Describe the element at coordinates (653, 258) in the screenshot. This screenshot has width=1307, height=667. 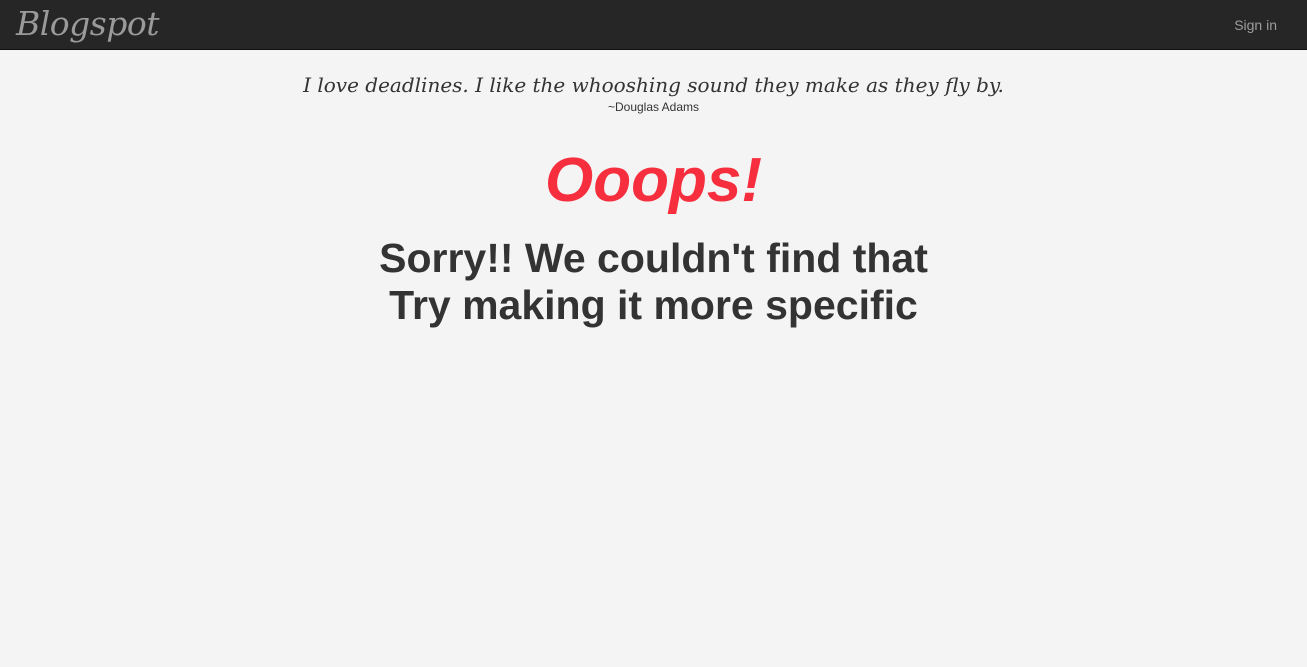
I see `error-message-line-1: Sorry!! We couldn't find that` at that location.